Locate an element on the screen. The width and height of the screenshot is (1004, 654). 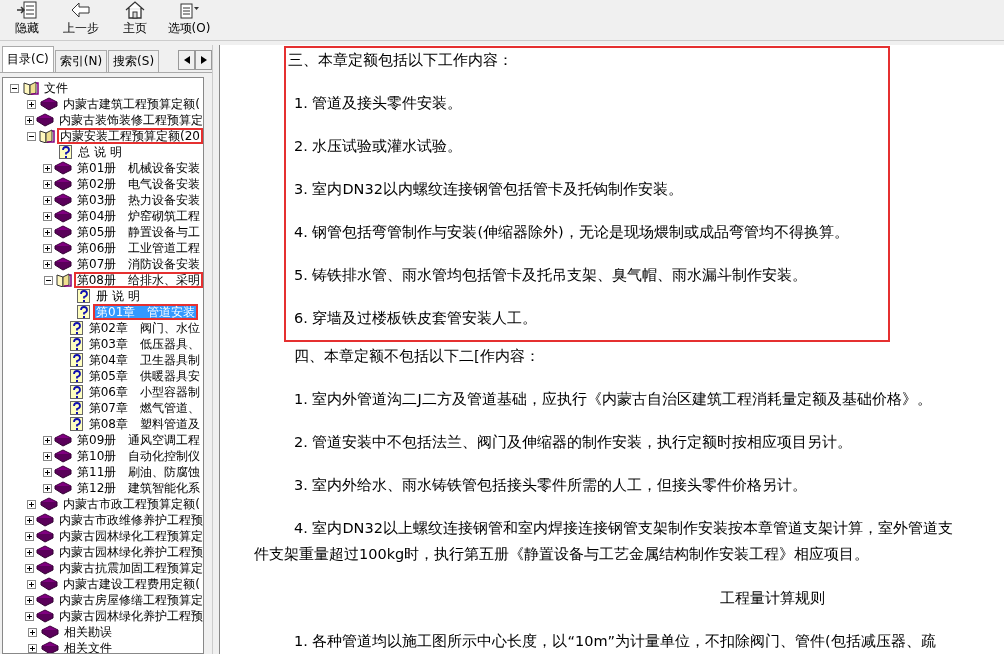
tree-item: 第03章 低压器具、 is located at coordinates (144, 344).